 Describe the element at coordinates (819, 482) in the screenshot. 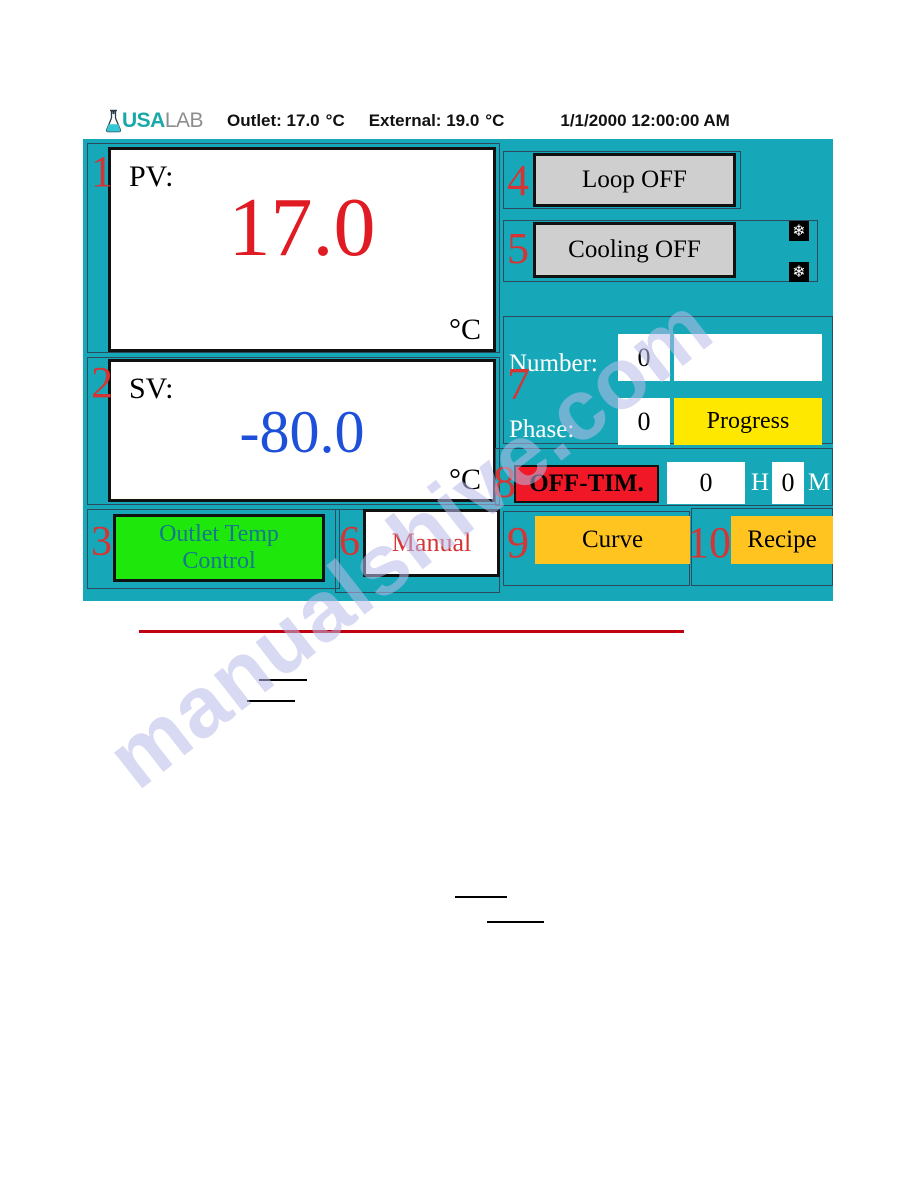

I see `off-timer-minutes-unit: M` at that location.